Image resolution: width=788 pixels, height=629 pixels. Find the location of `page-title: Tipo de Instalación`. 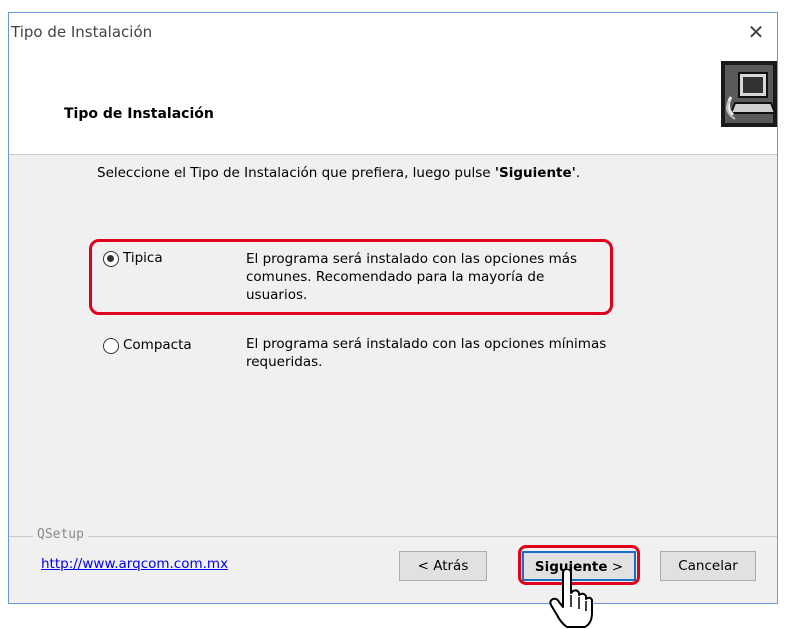

page-title: Tipo de Instalación is located at coordinates (139, 114).